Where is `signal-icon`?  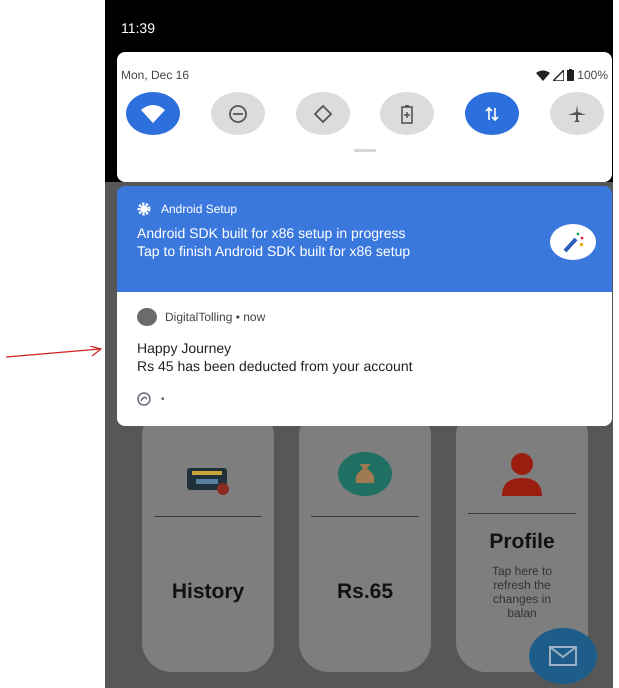
signal-icon is located at coordinates (558, 75).